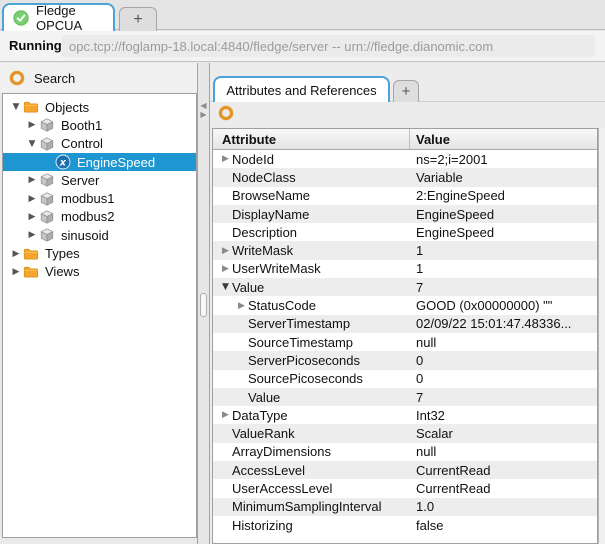  I want to click on folder-icon, so click(31, 107).